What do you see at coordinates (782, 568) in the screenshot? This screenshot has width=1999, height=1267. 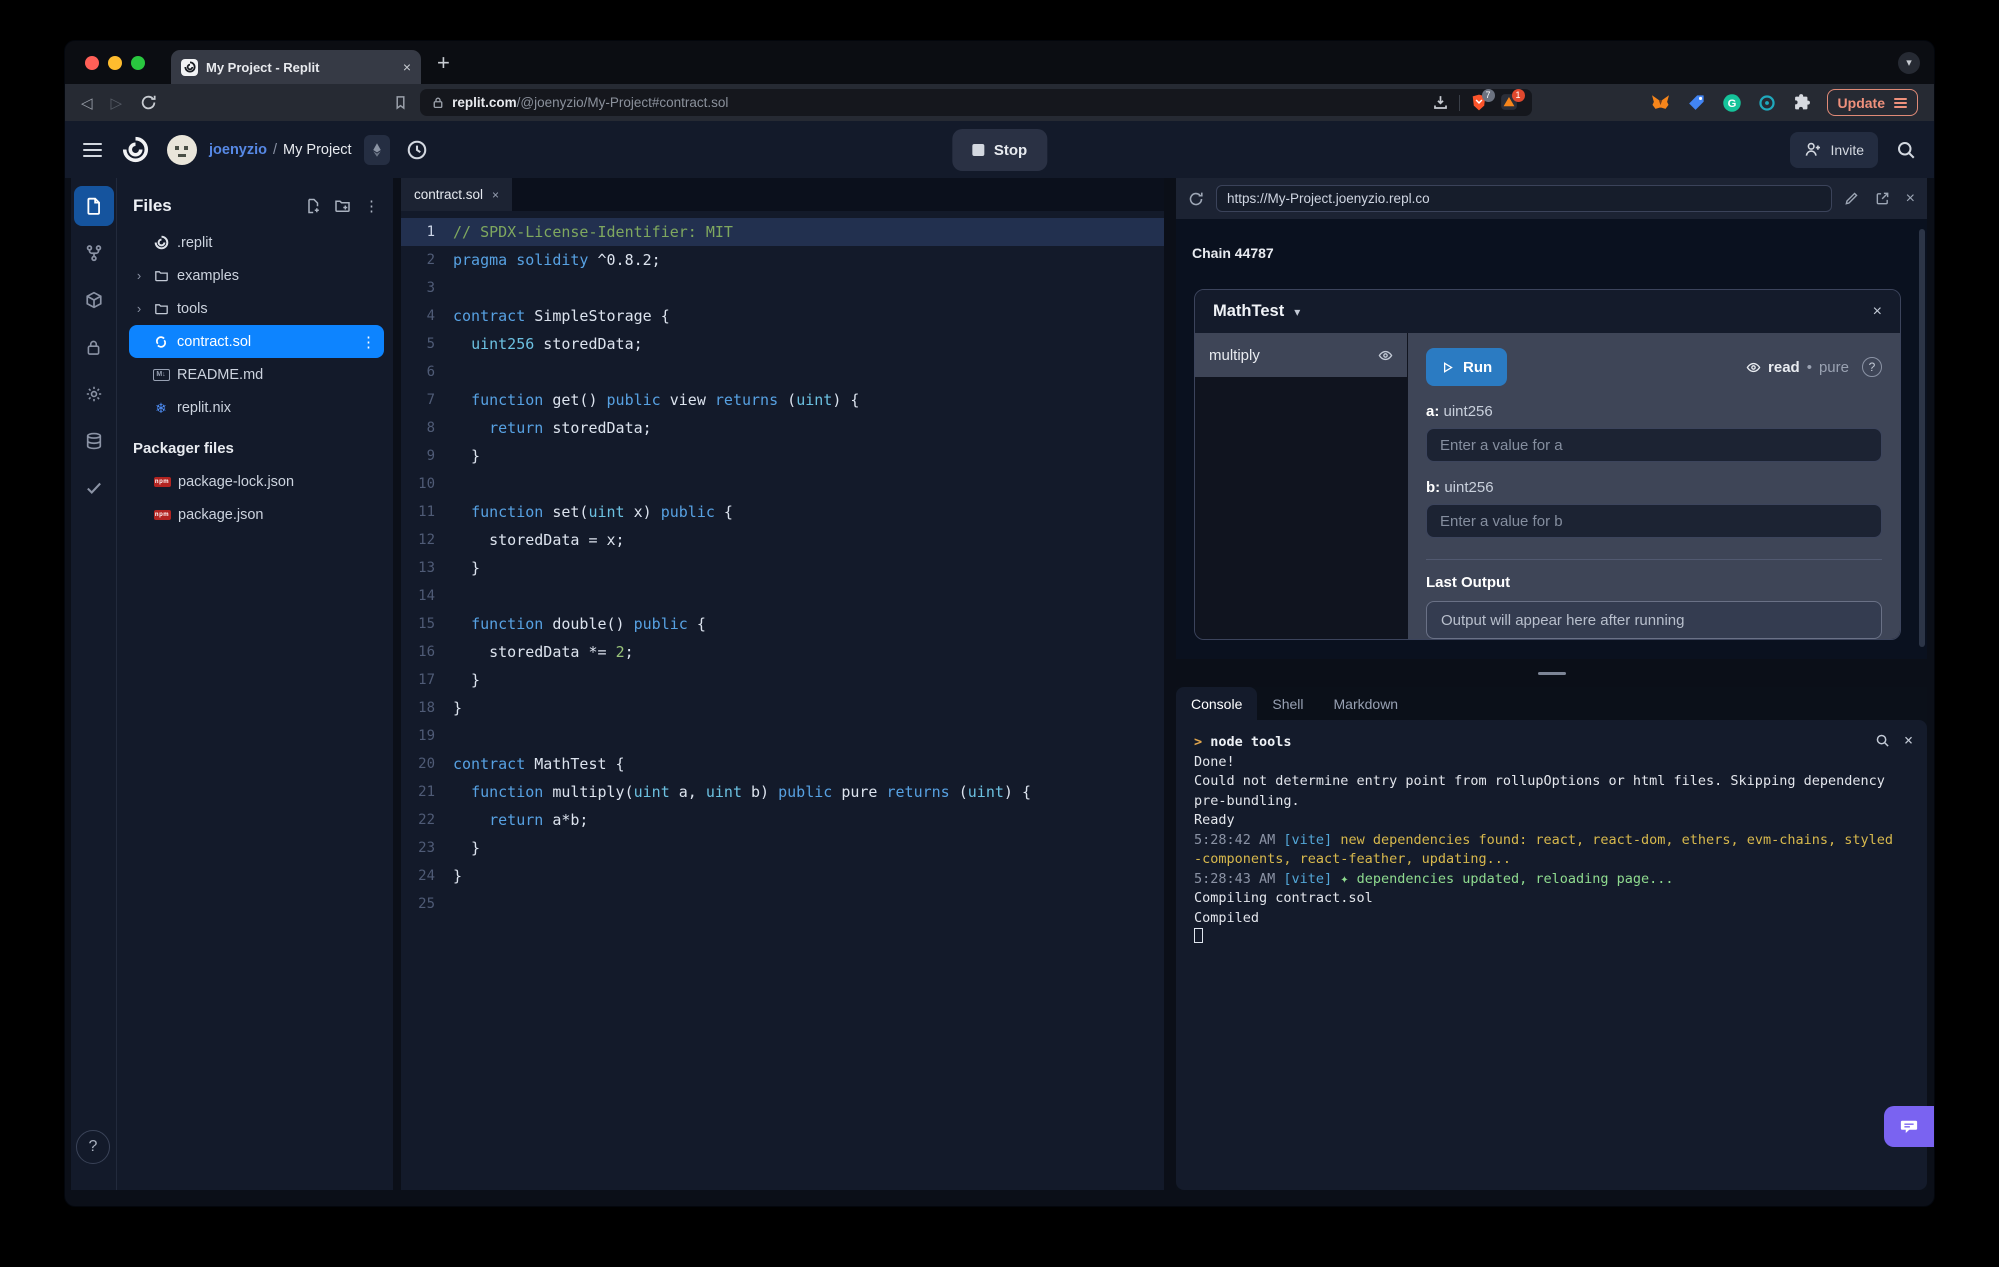 I see `code-line-13: 13 }` at bounding box center [782, 568].